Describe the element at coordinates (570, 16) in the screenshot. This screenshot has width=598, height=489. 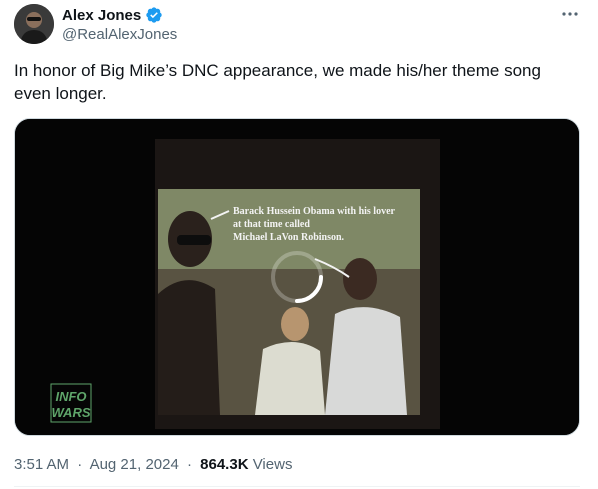
I see `more-horizontal-icon` at that location.